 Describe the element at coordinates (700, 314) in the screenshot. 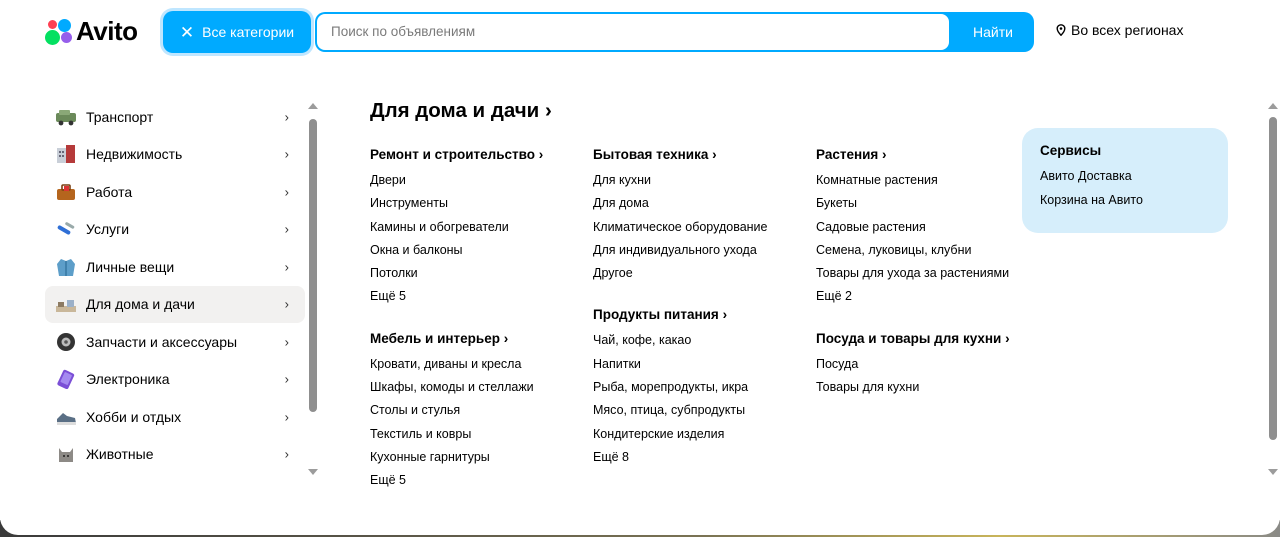

I see `subcategory-title: Продукты питания ›` at that location.